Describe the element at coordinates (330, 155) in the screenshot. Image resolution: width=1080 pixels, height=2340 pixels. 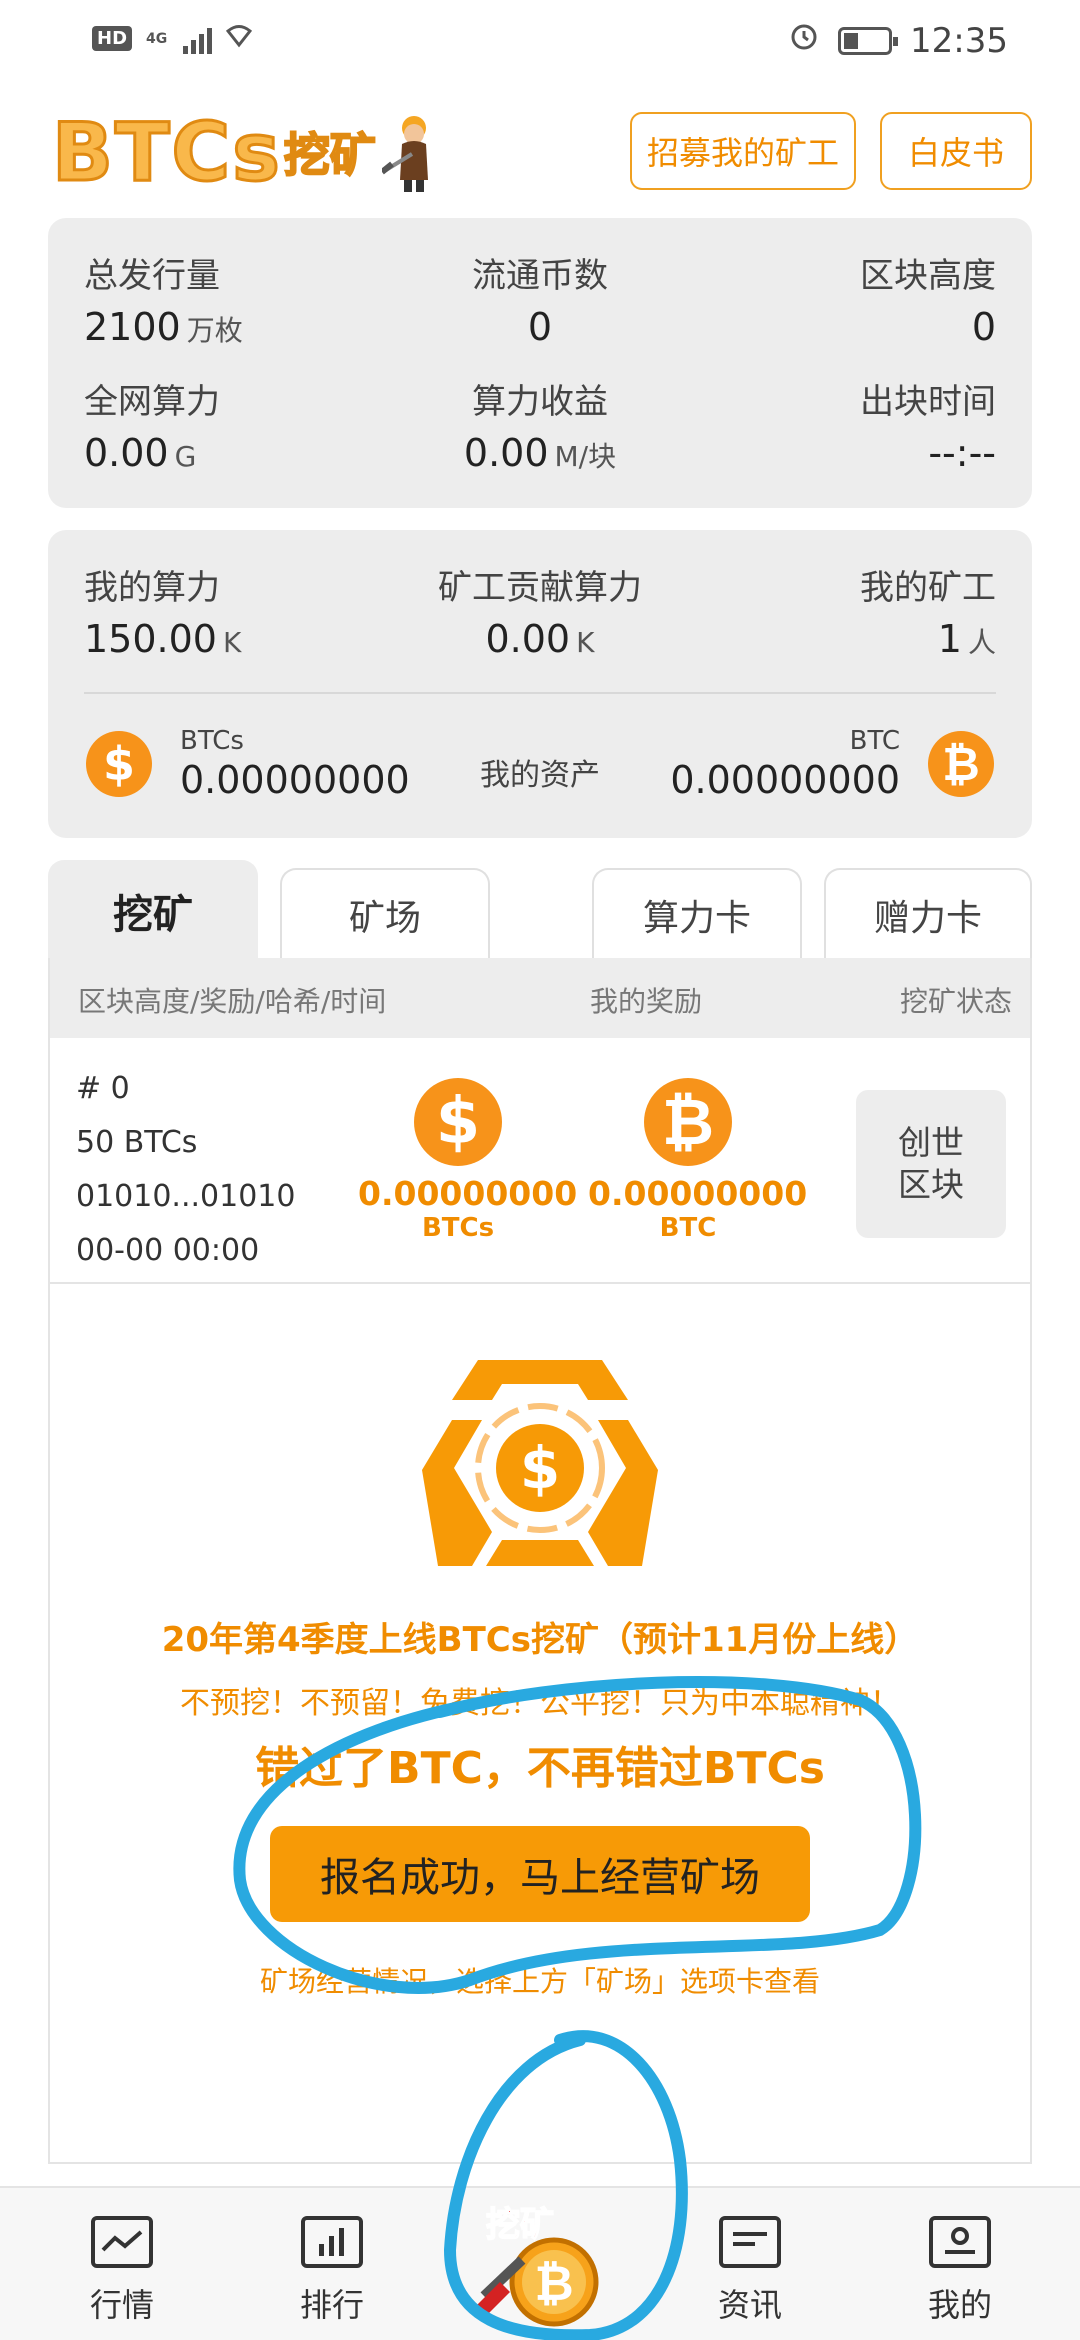
I see `logo-subtext: 挖矿` at that location.